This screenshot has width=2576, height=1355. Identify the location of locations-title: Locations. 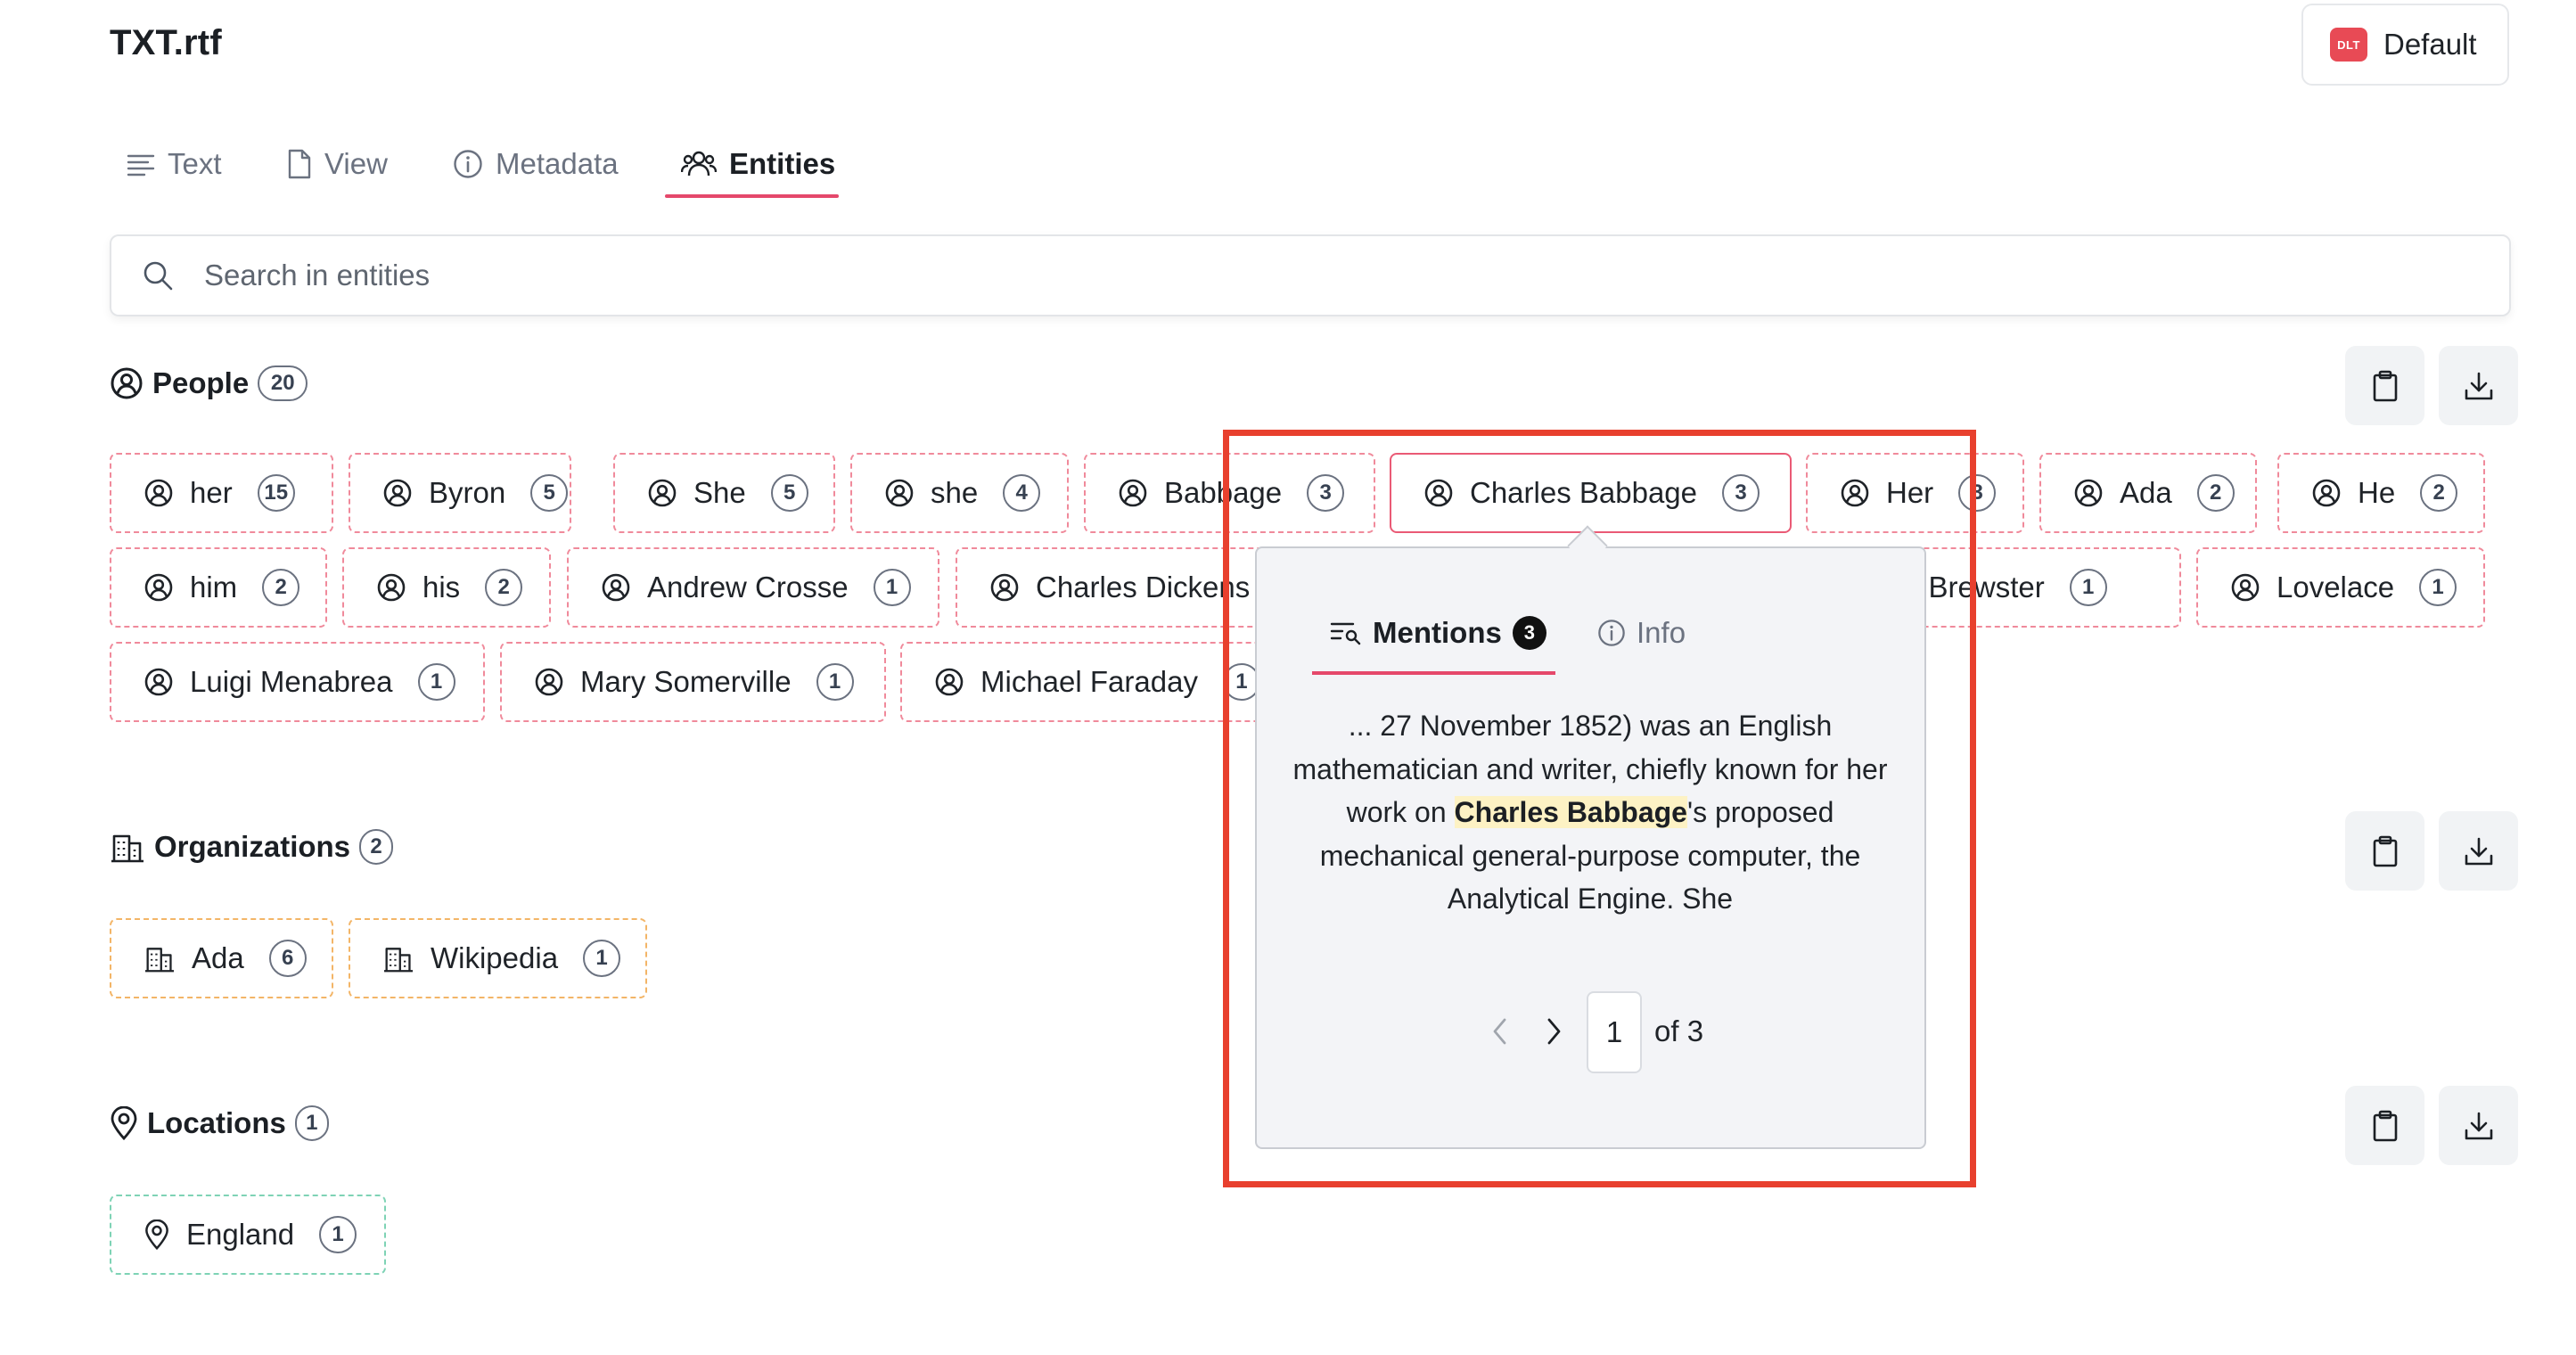
(216, 1122).